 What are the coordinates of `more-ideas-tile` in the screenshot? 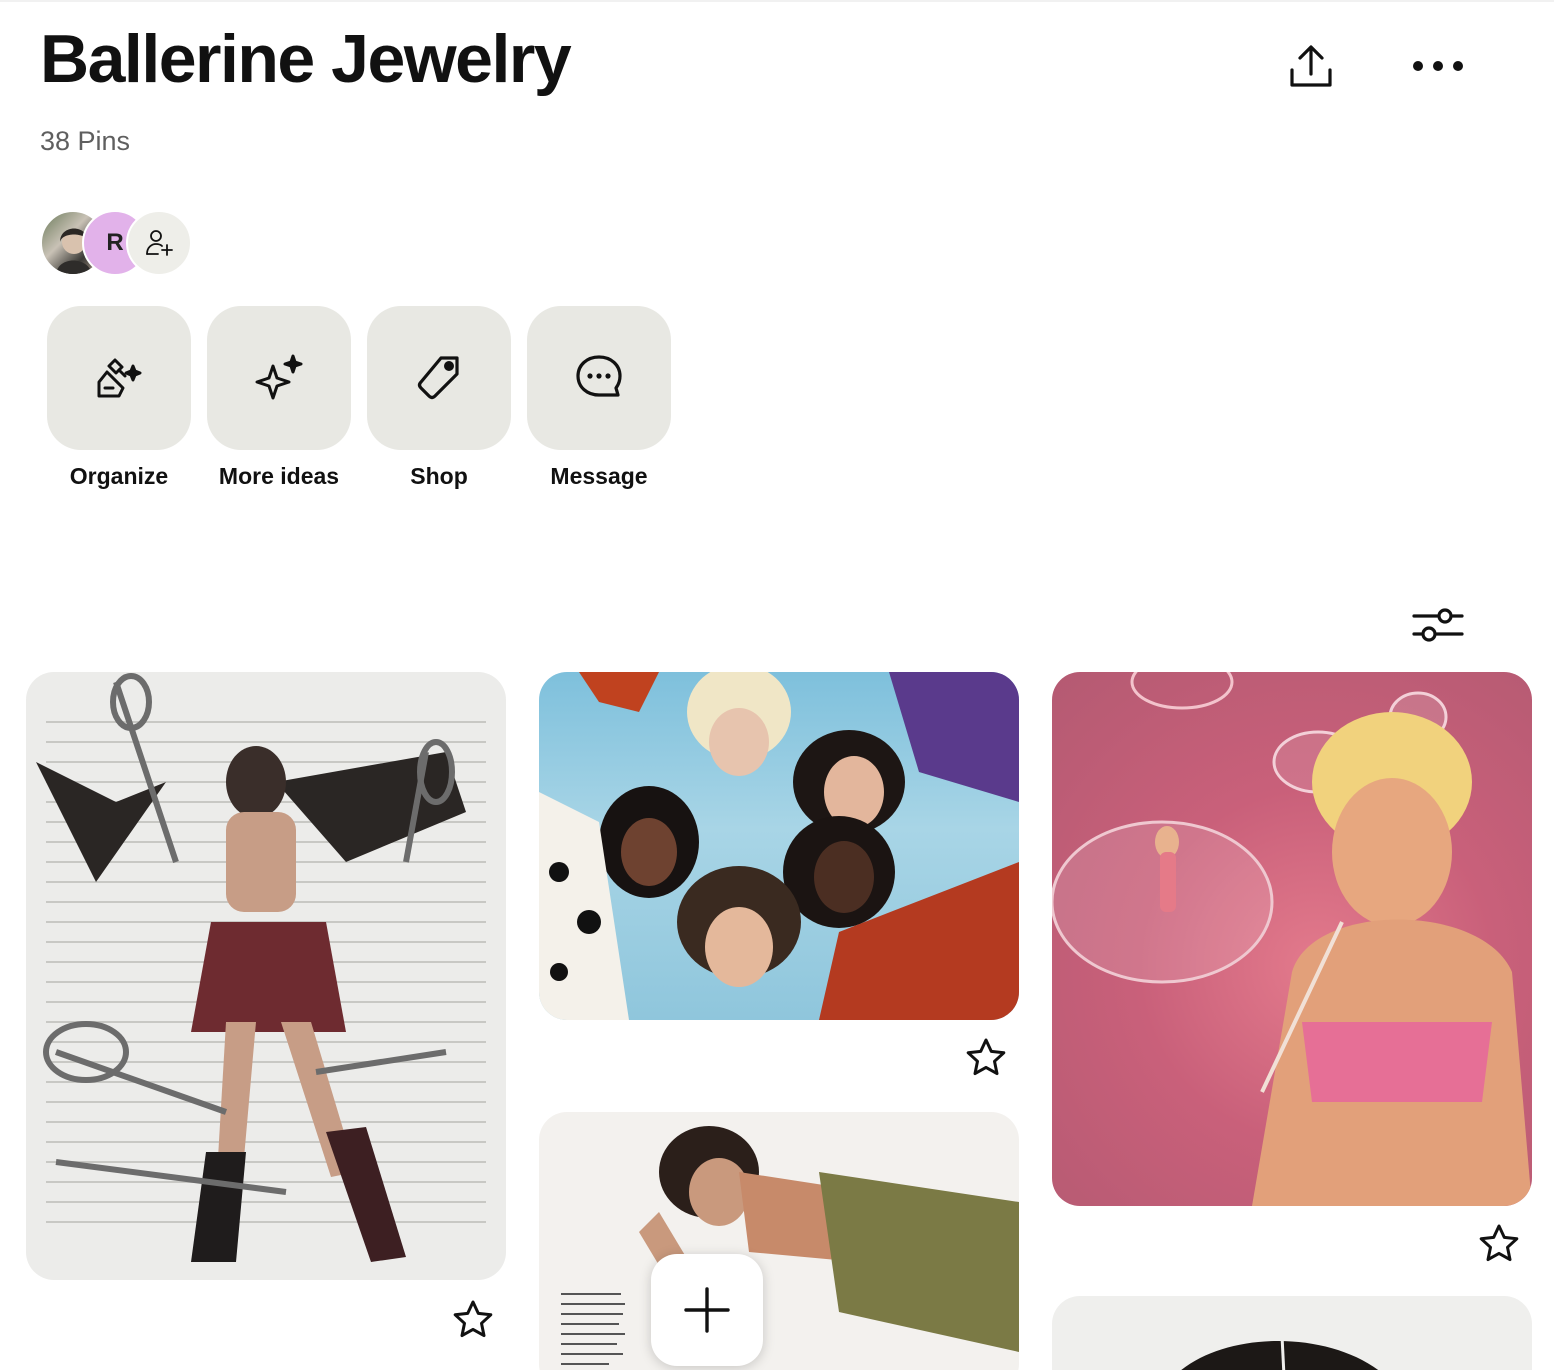 It's located at (279, 378).